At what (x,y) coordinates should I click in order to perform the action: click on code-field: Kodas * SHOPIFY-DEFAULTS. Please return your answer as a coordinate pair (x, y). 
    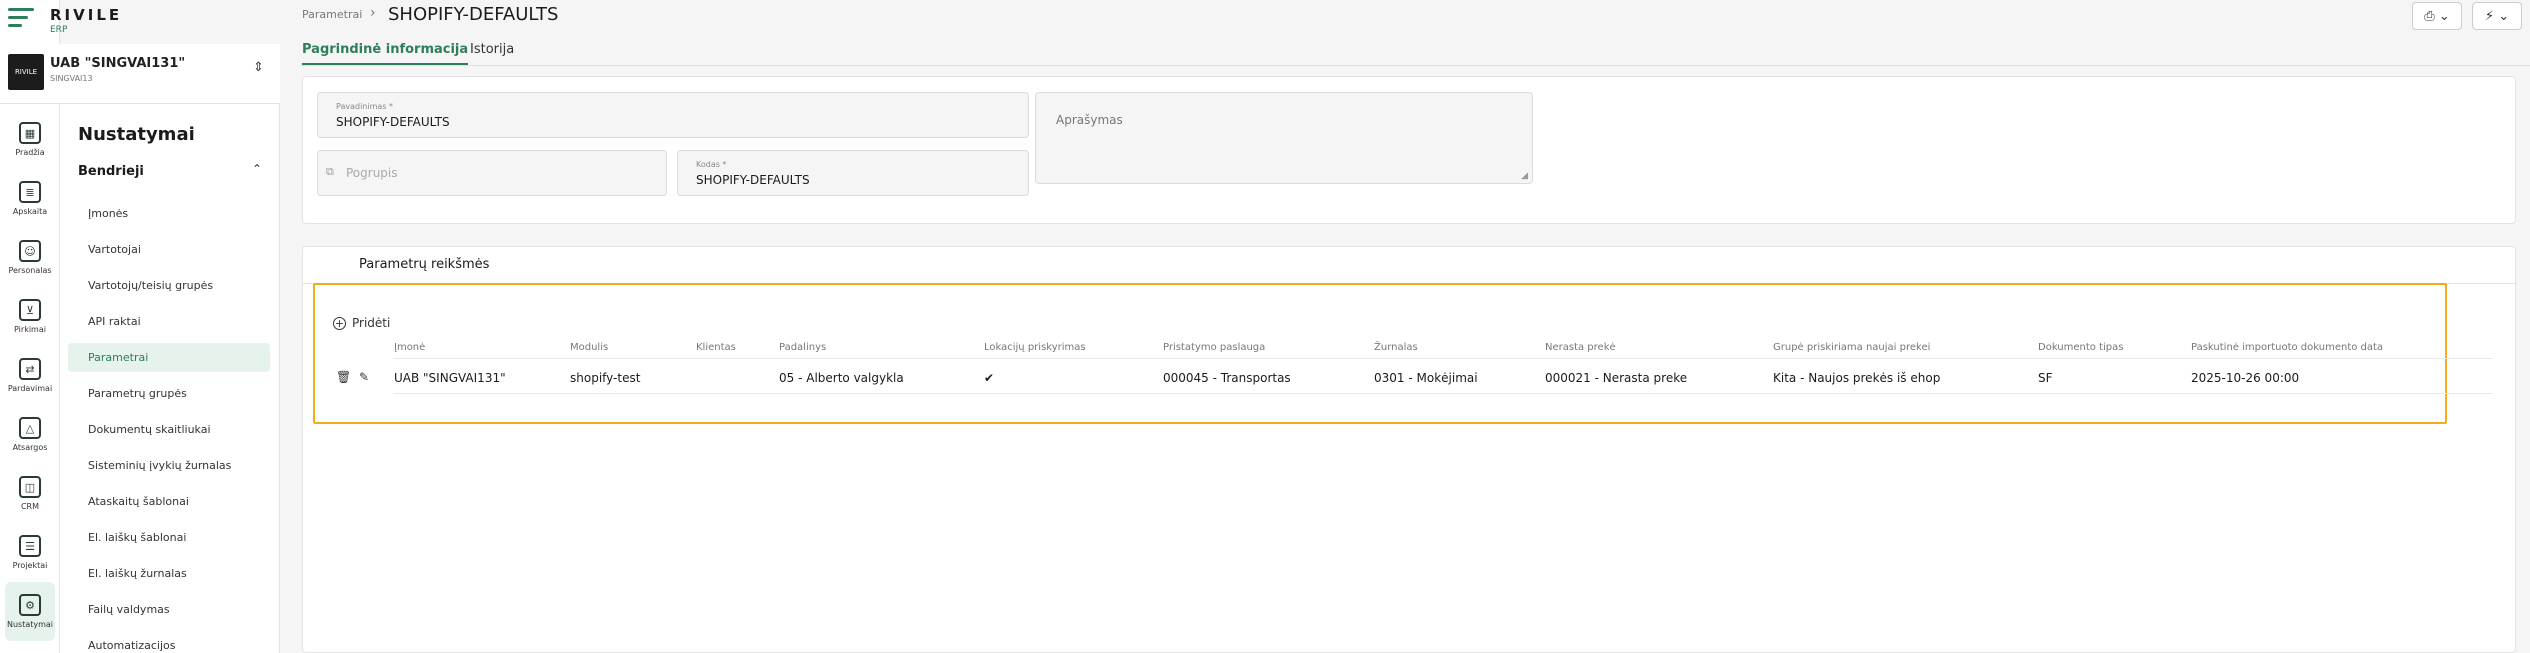
    Looking at the image, I should click on (853, 173).